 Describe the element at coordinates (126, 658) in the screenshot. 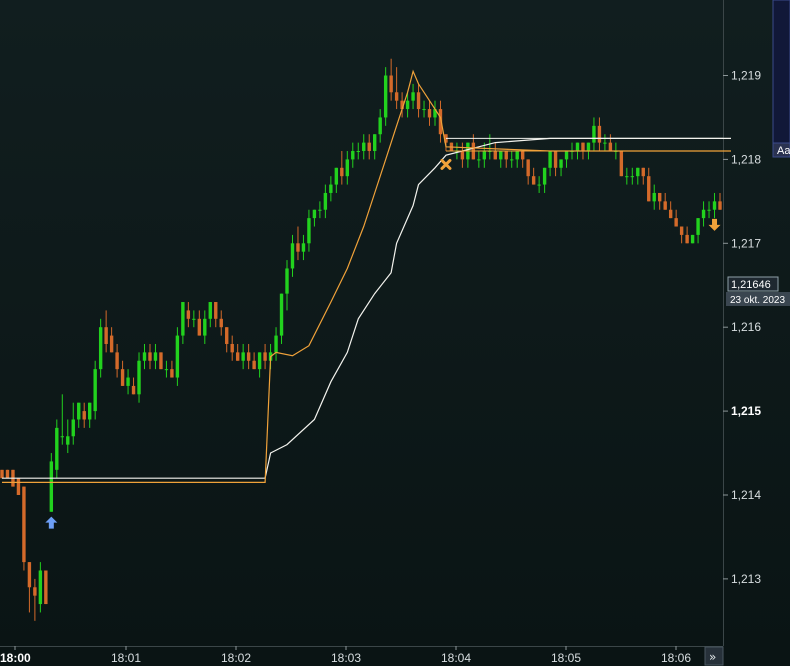

I see `x-tick-label: 18:01` at that location.